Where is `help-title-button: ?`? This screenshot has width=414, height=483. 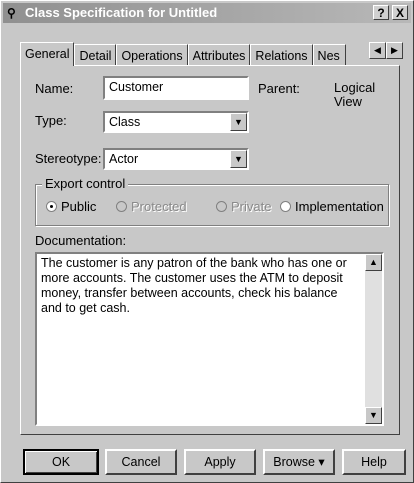
help-title-button: ? is located at coordinates (381, 12).